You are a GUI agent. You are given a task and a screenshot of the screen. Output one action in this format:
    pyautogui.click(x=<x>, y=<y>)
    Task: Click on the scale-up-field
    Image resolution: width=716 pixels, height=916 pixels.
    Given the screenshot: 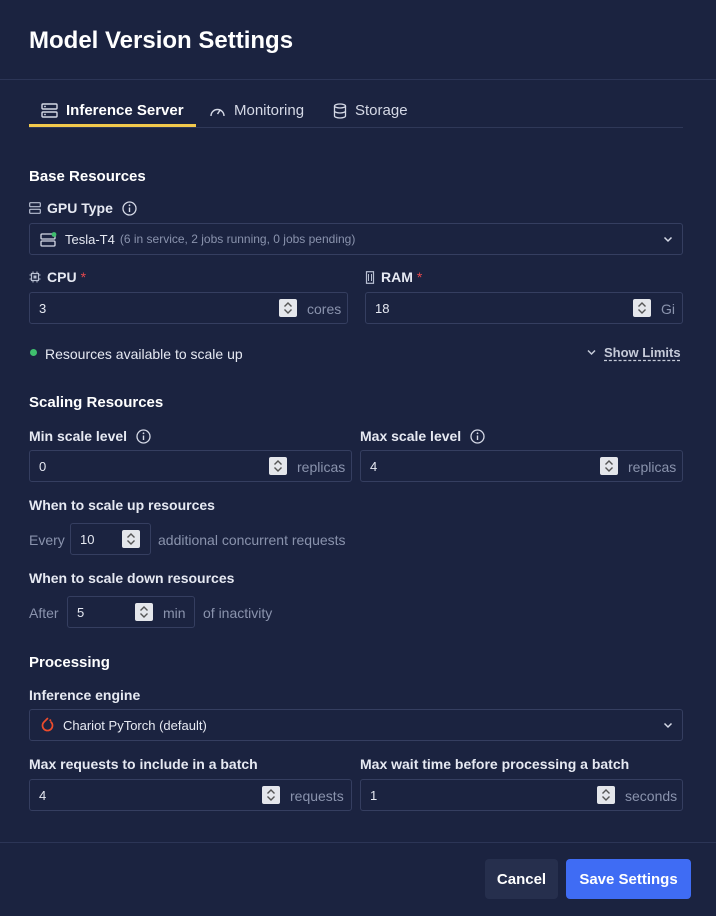 What is the action you would take?
    pyautogui.click(x=110, y=539)
    